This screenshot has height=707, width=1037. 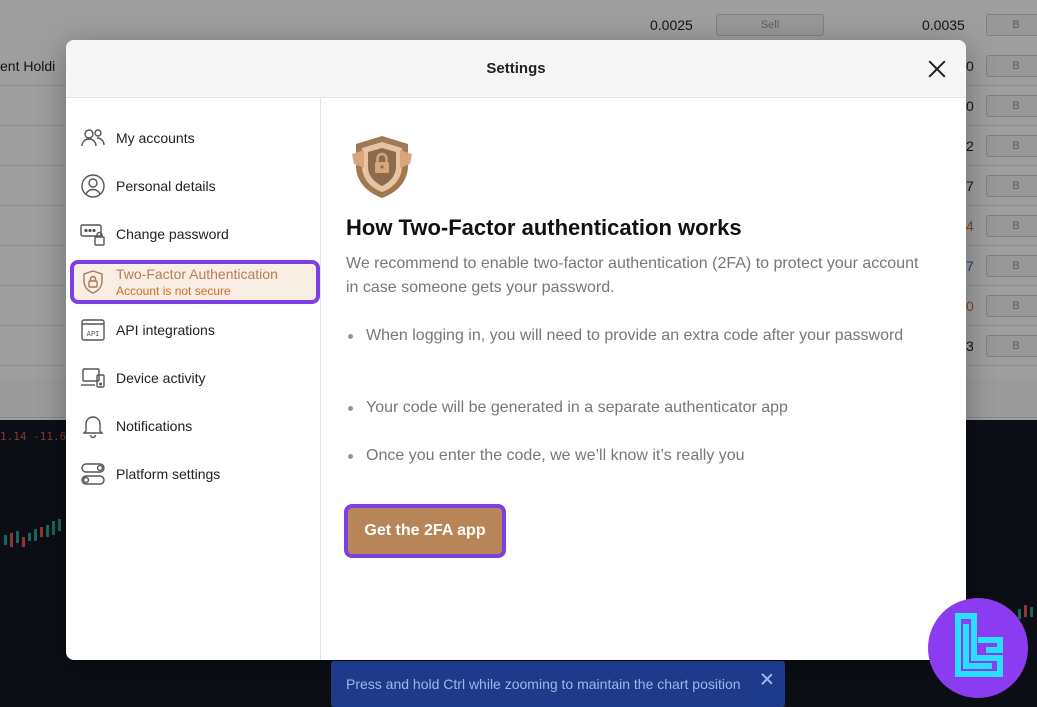 I want to click on close-icon, so click(x=767, y=679).